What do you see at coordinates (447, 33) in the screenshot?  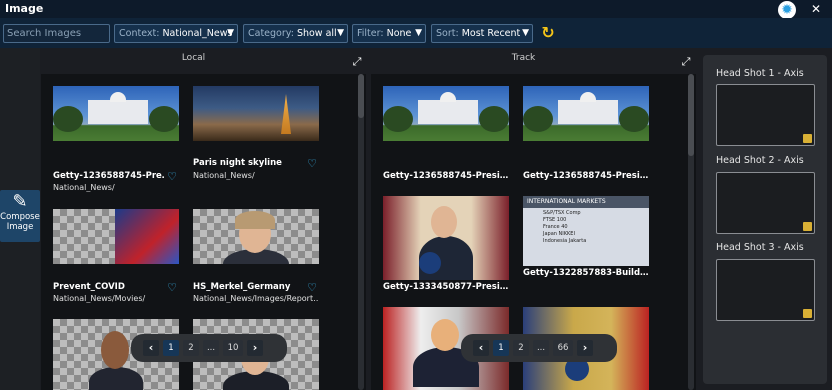 I see `sort-key: Sort:` at bounding box center [447, 33].